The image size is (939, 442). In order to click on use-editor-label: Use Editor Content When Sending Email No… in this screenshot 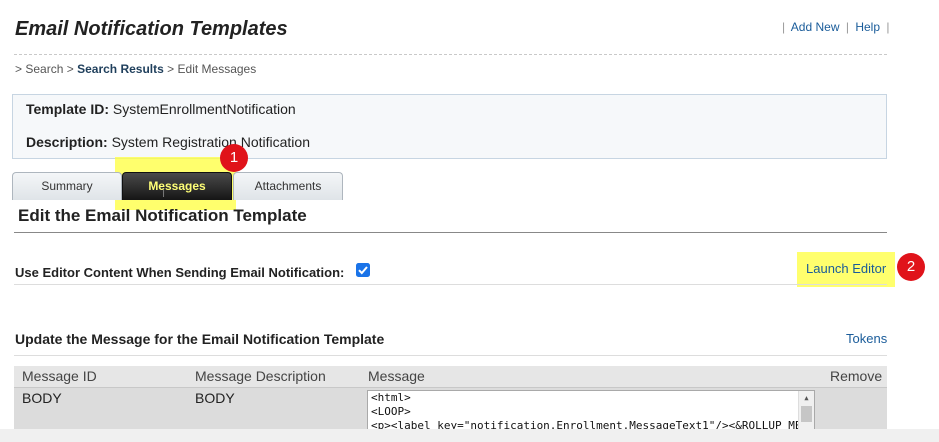, I will do `click(180, 272)`.